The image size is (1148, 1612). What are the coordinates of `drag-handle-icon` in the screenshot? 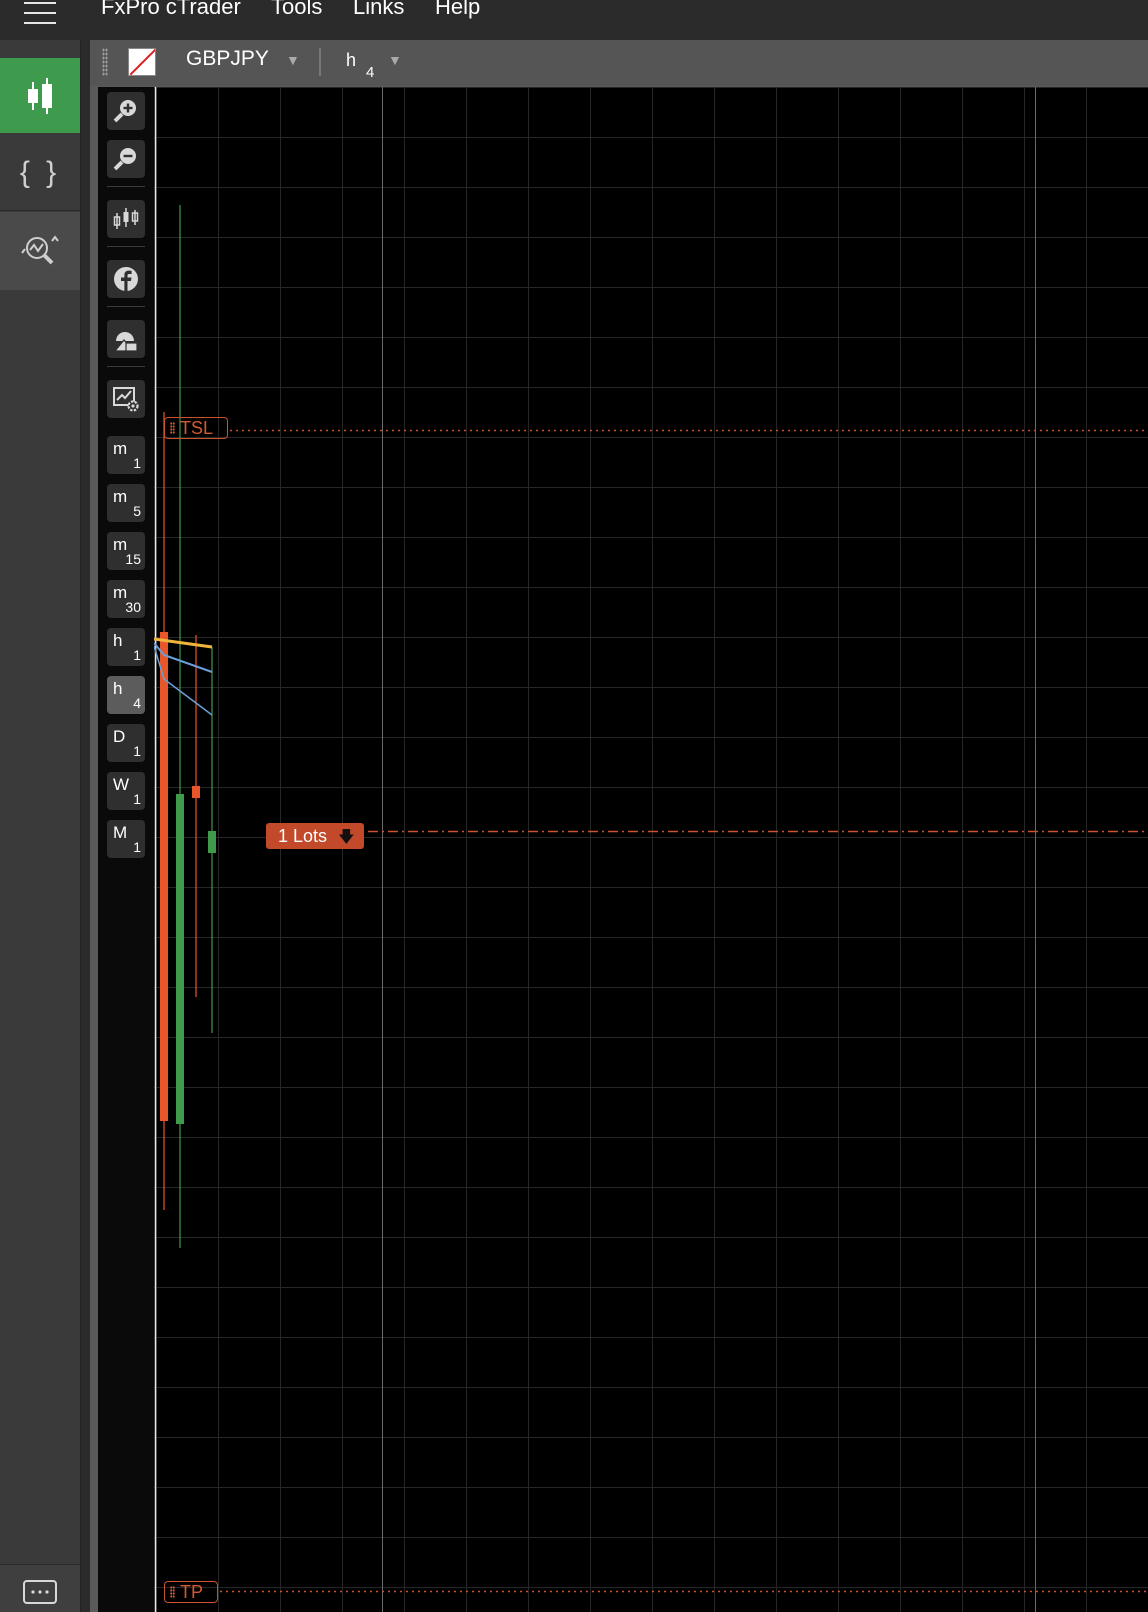 It's located at (105, 62).